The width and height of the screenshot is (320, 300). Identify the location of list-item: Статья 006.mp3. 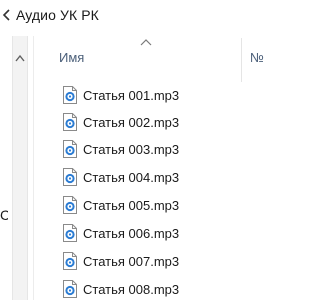
(174, 233).